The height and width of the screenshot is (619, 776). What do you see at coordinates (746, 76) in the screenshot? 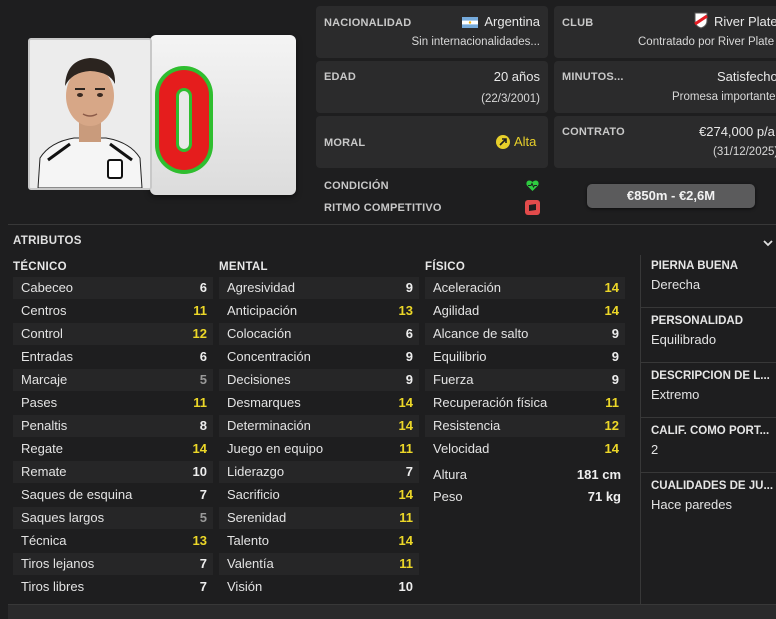
I see `minutes-status: Satisfecho` at bounding box center [746, 76].